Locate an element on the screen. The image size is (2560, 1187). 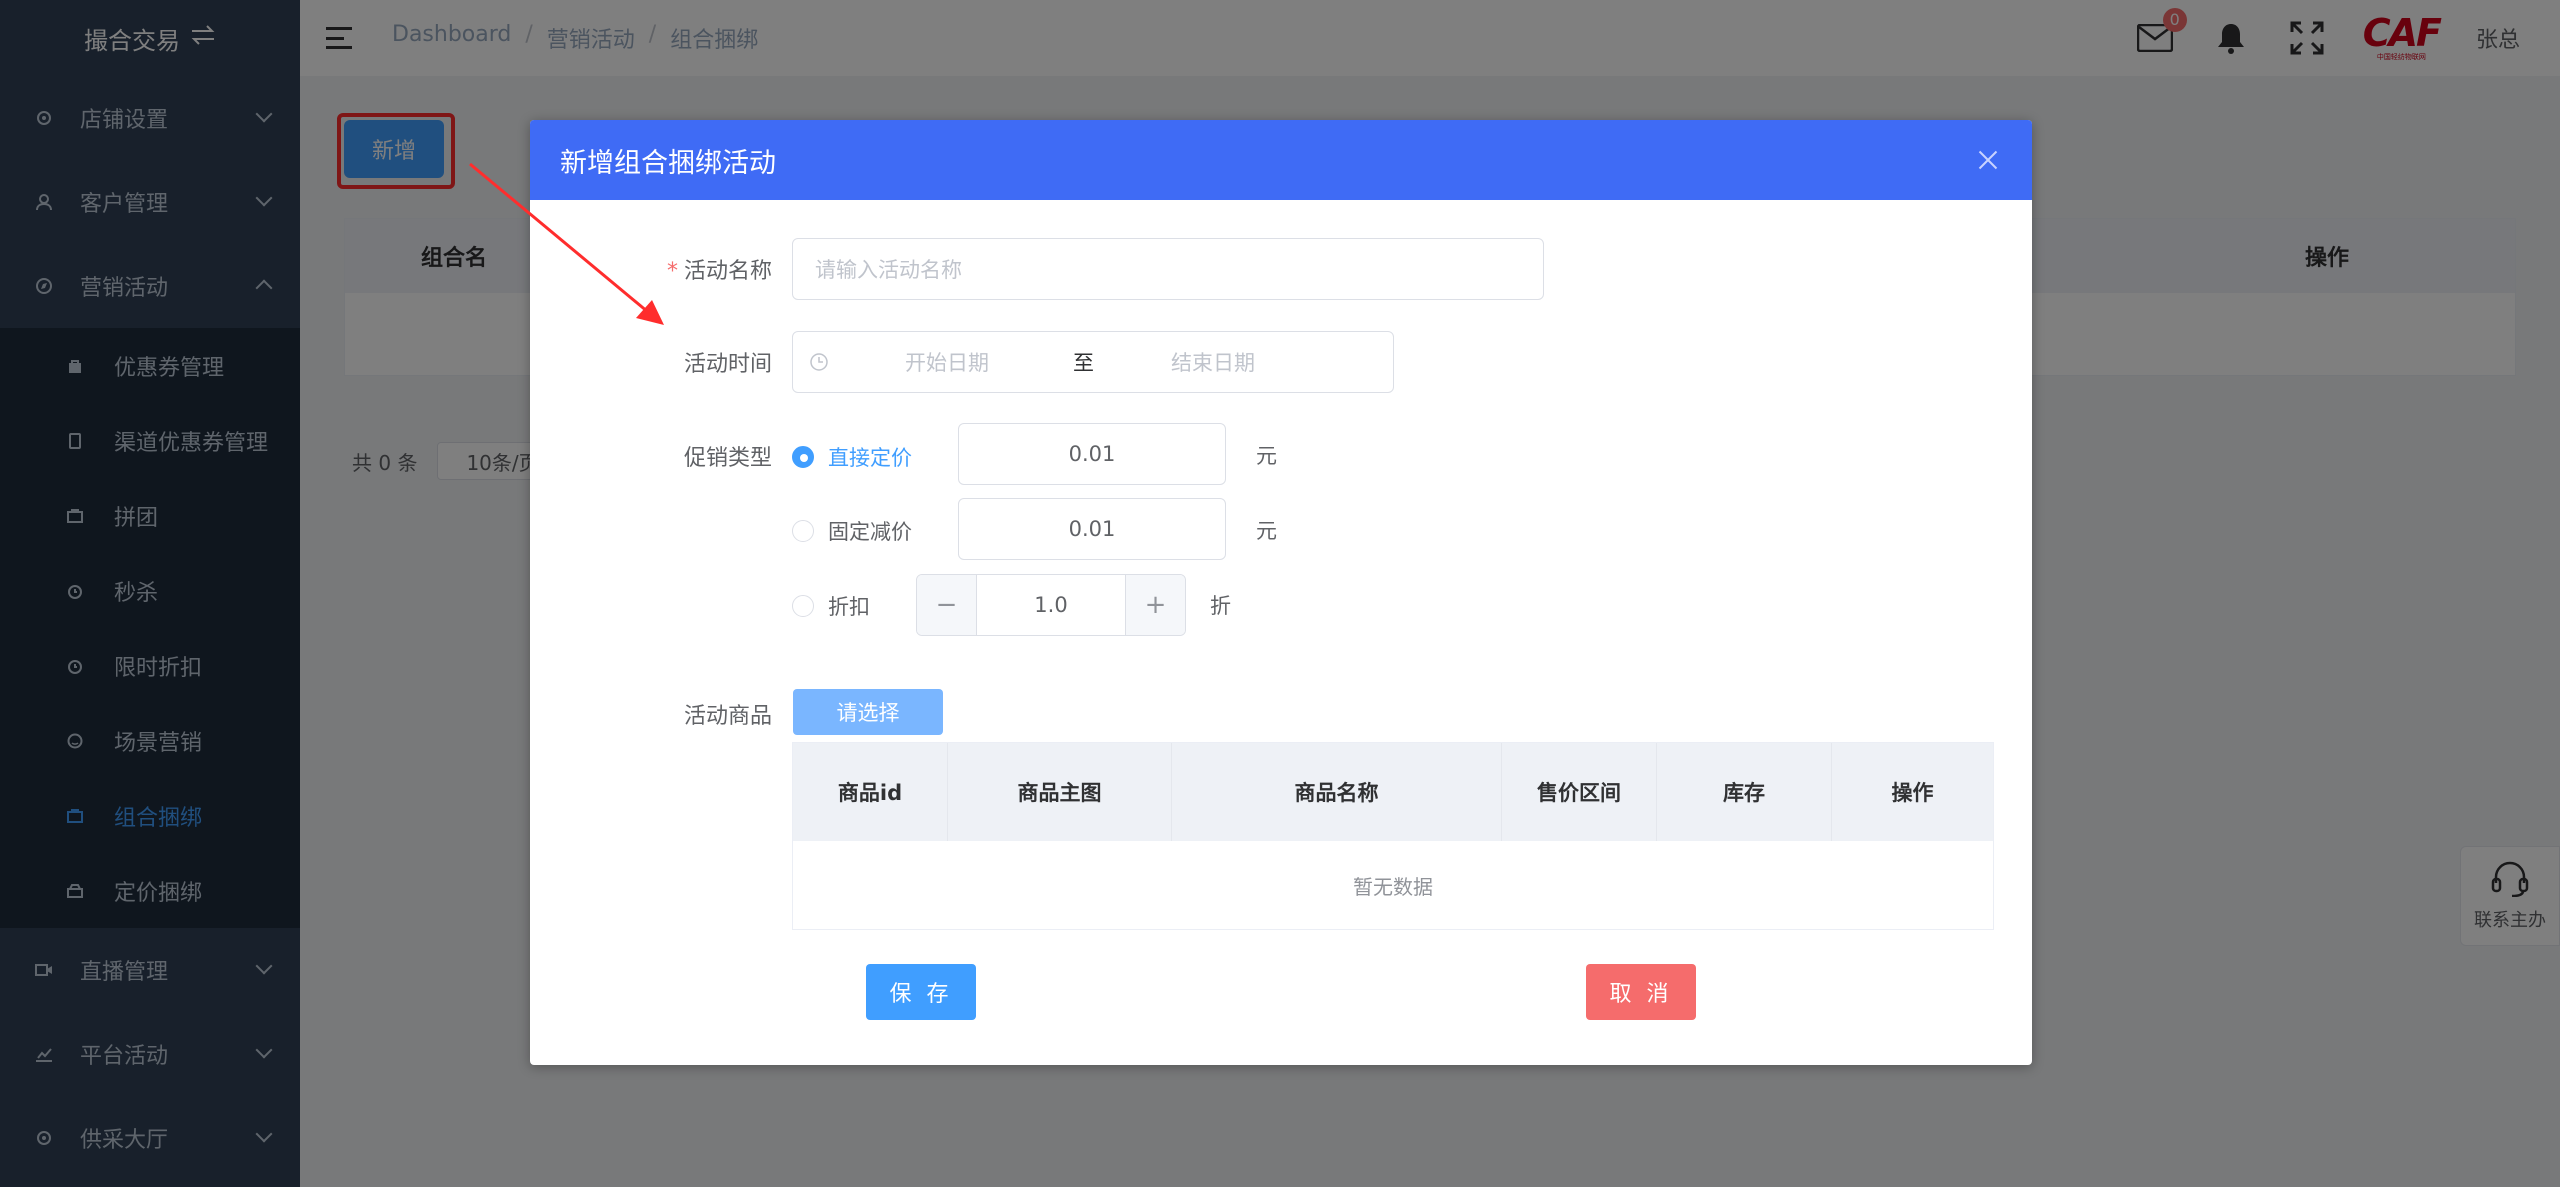
radio-fixed-reduction: 固定减价 is located at coordinates (852, 531).